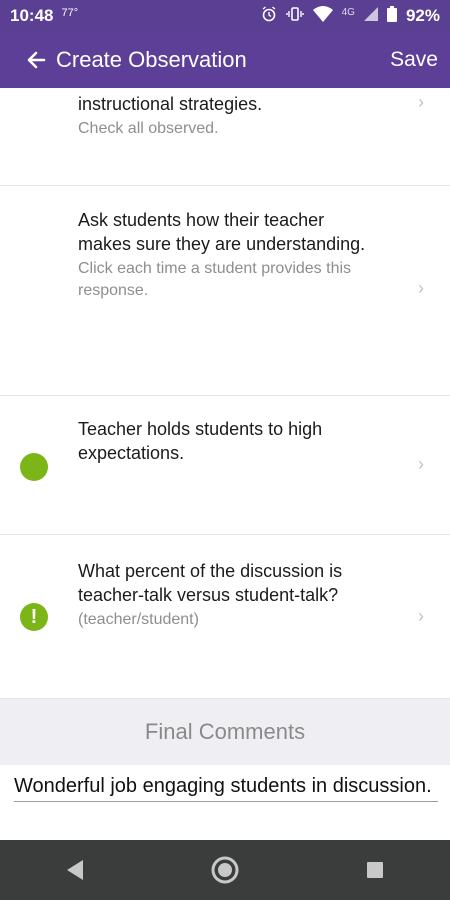 Image resolution: width=450 pixels, height=900 pixels. What do you see at coordinates (322, 16) in the screenshot?
I see `wifi-icon` at bounding box center [322, 16].